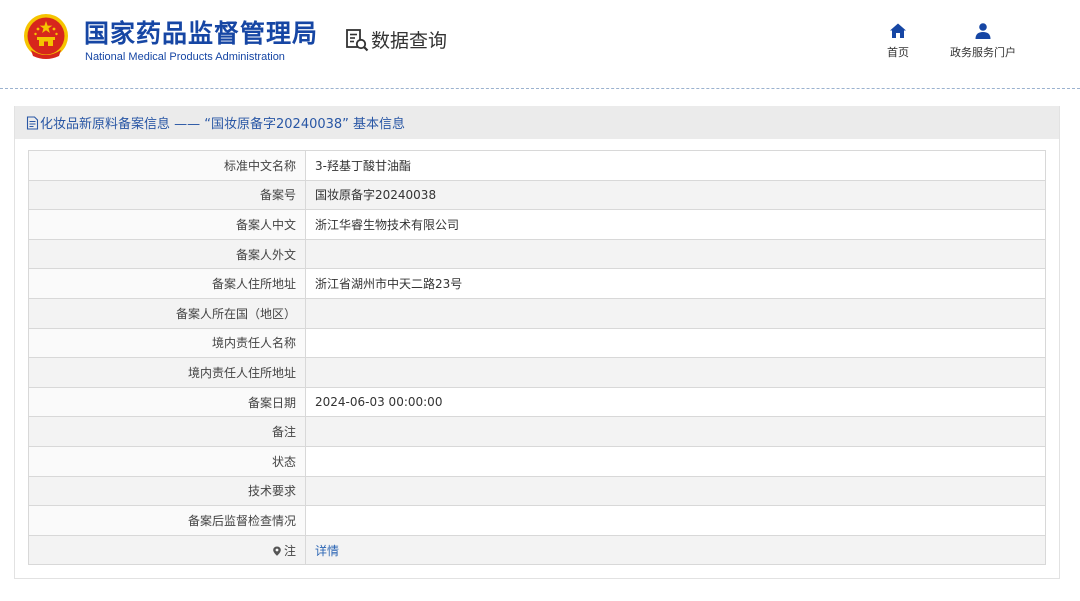 The image size is (1080, 601). I want to click on table-row: 备案人住所地址 浙江省湖州市中天二路23号, so click(537, 283).